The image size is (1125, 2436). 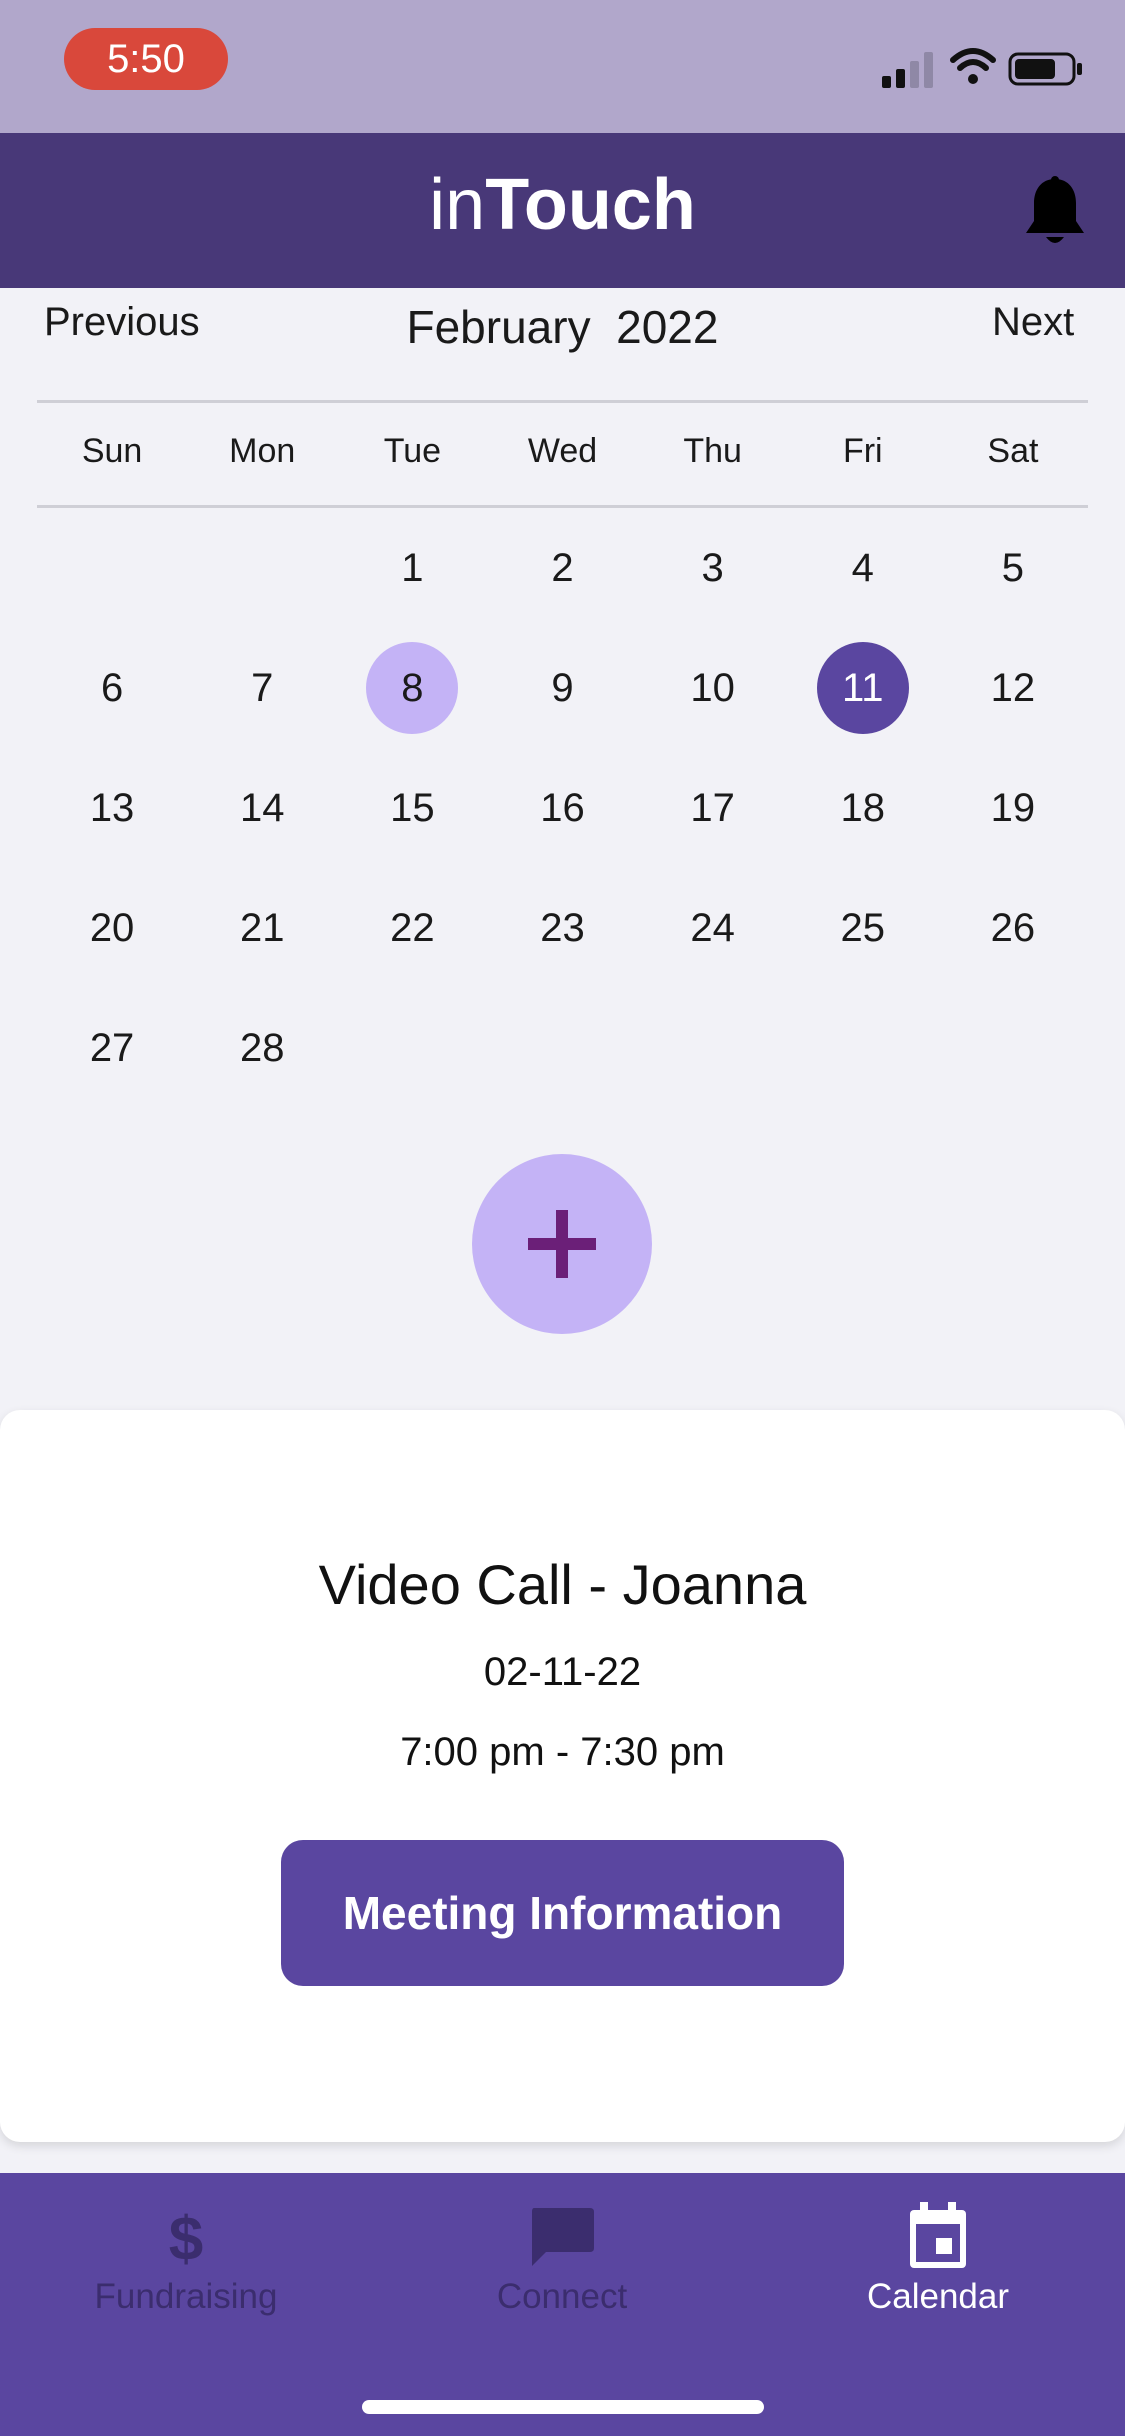 I want to click on app-title: inTouch, so click(x=562, y=205).